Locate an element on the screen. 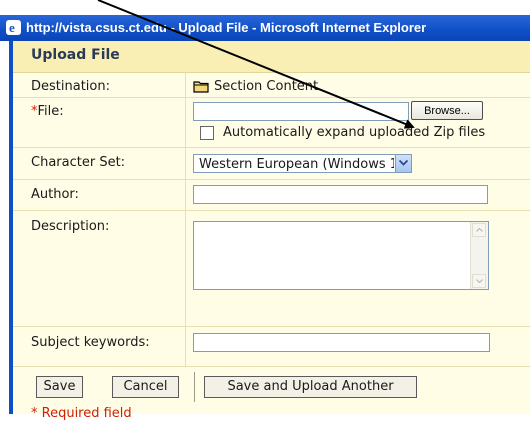  destination-value: Section Content is located at coordinates (266, 86).